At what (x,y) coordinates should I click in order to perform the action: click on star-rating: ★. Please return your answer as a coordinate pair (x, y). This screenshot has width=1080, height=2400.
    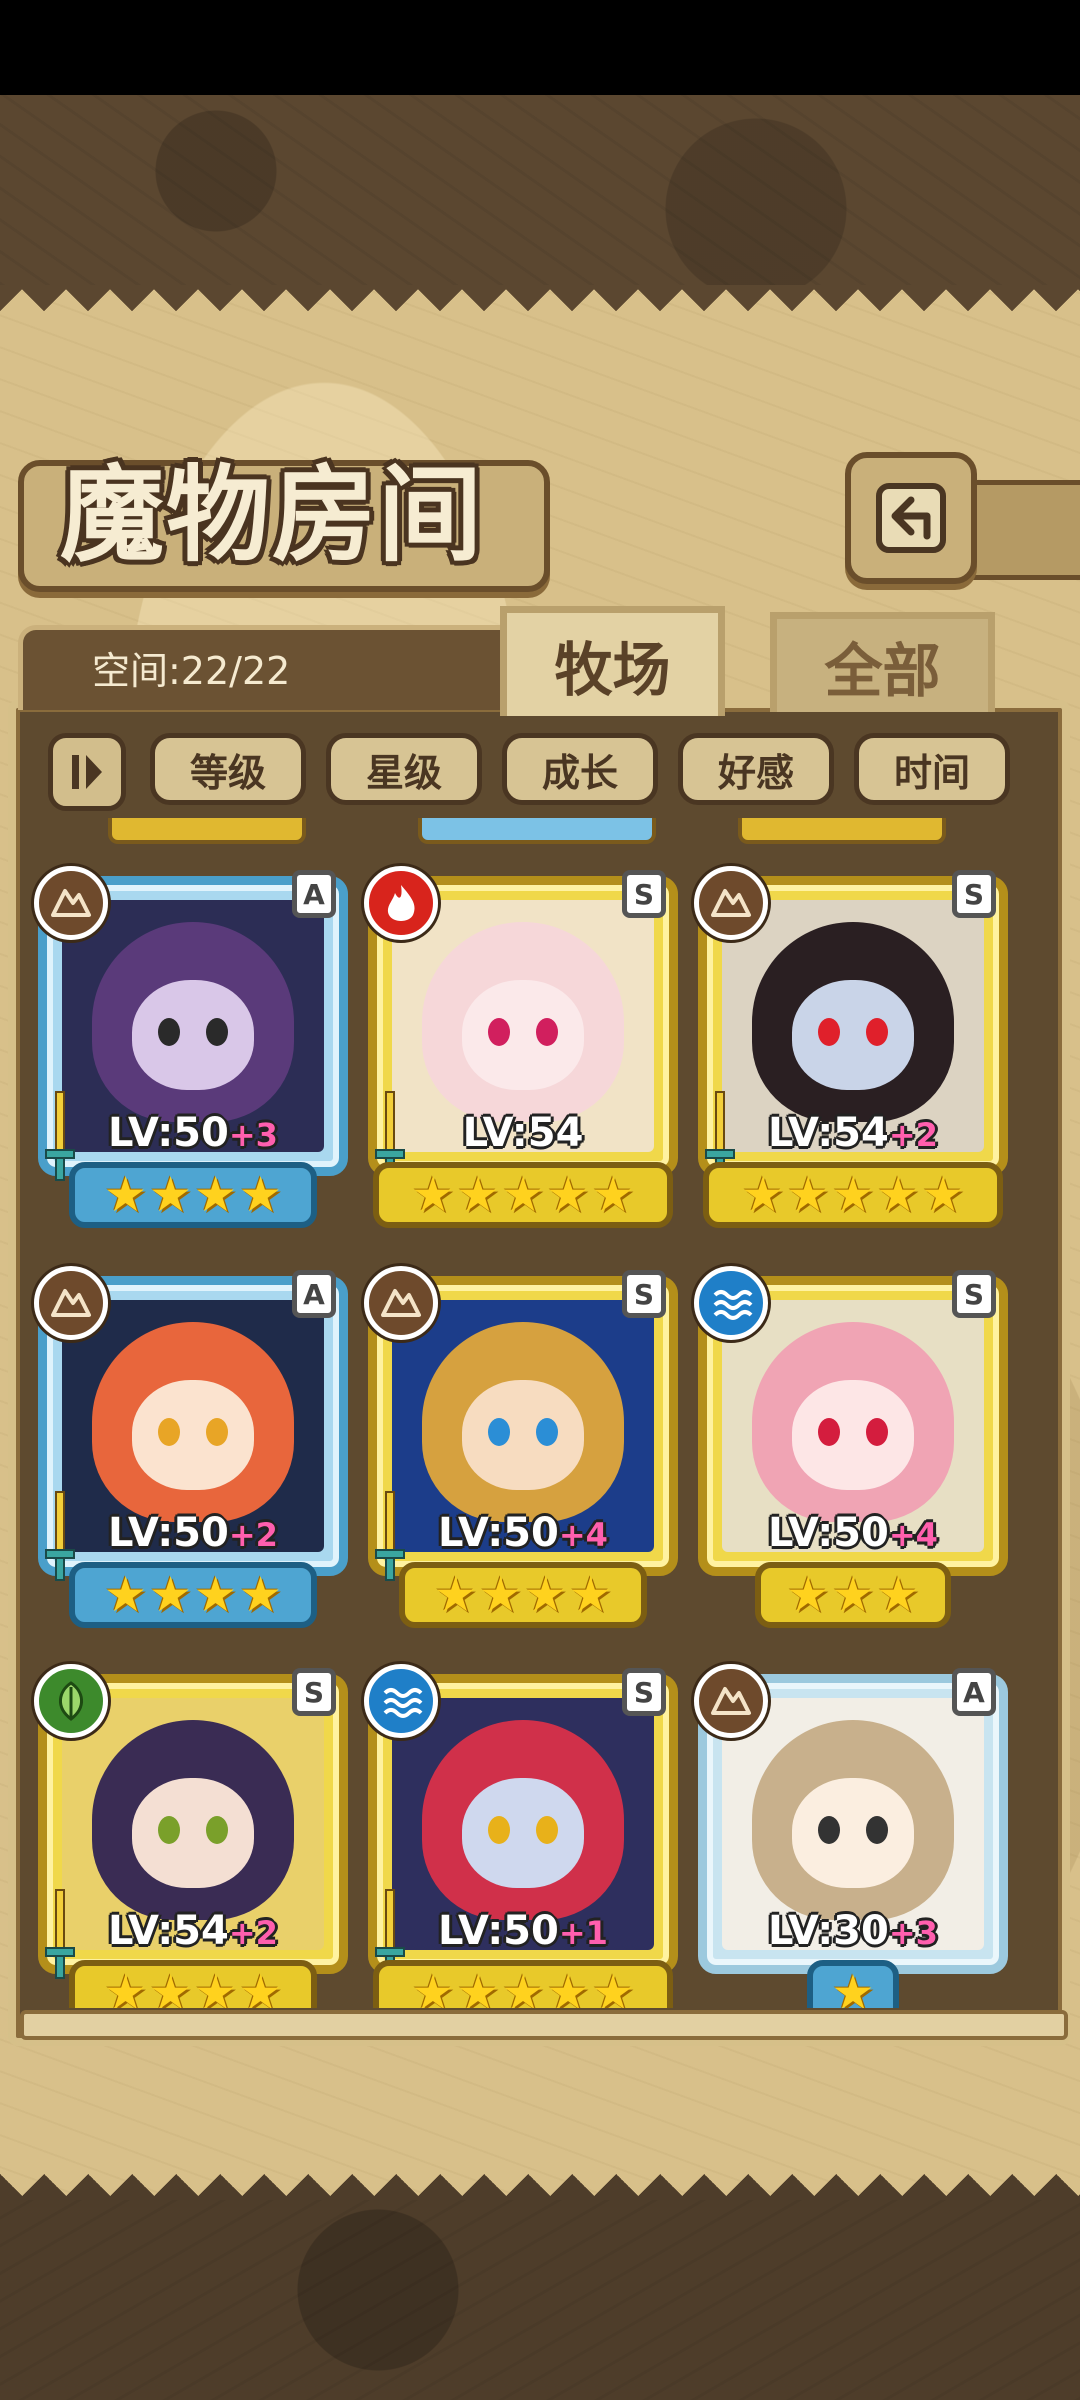
    Looking at the image, I should click on (853, 1984).